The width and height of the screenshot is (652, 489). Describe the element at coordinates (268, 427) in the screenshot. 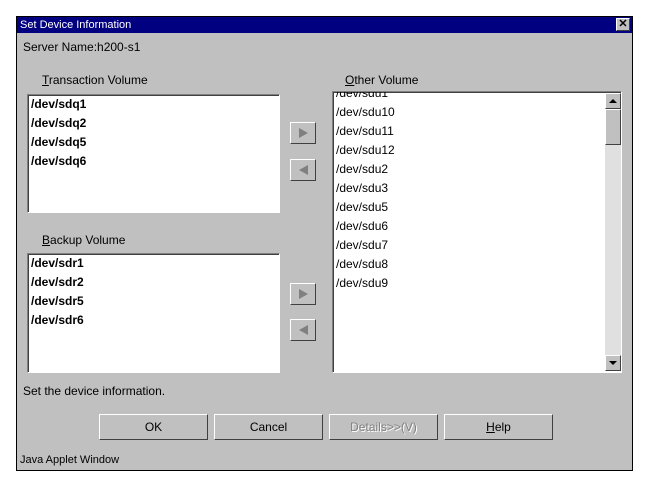

I see `cancel-button: Cancel` at that location.